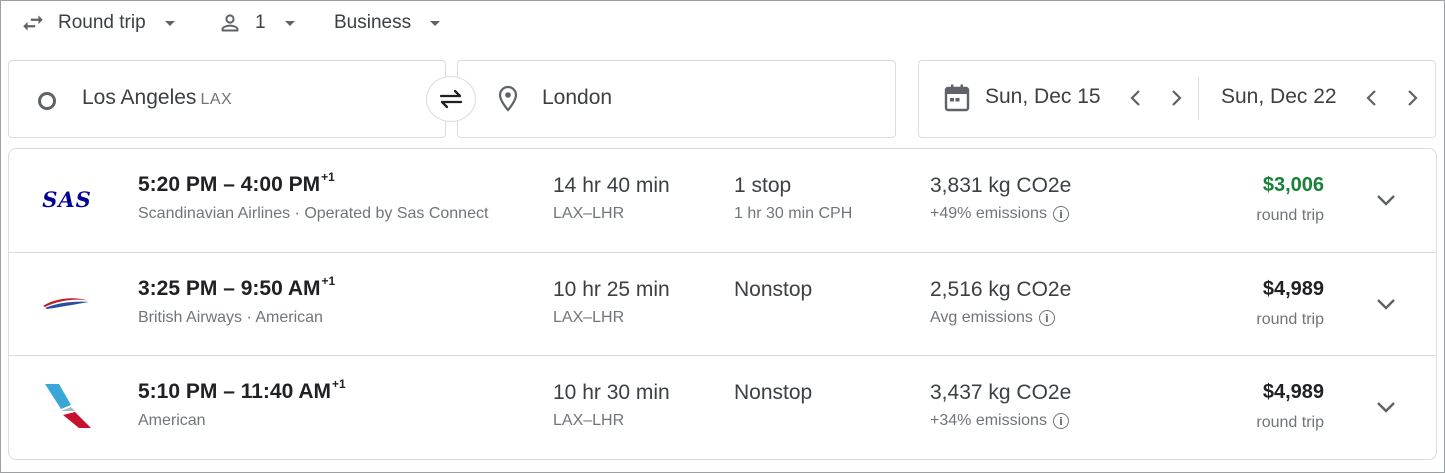 This screenshot has width=1445, height=473. Describe the element at coordinates (178, 391) in the screenshot. I see `depart-time: 5:10 PM` at that location.